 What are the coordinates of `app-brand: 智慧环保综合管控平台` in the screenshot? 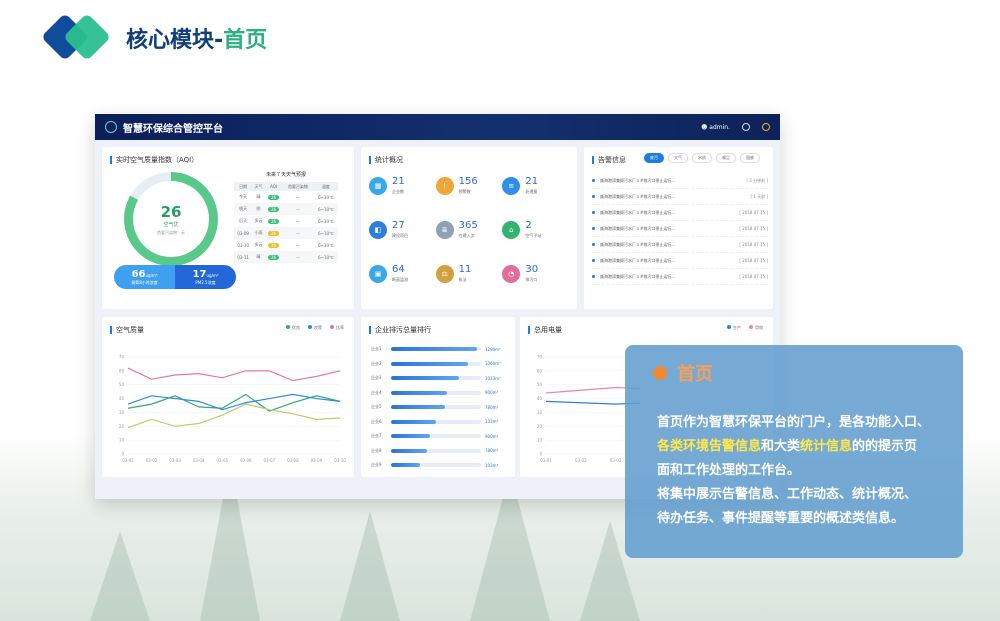 It's located at (164, 127).